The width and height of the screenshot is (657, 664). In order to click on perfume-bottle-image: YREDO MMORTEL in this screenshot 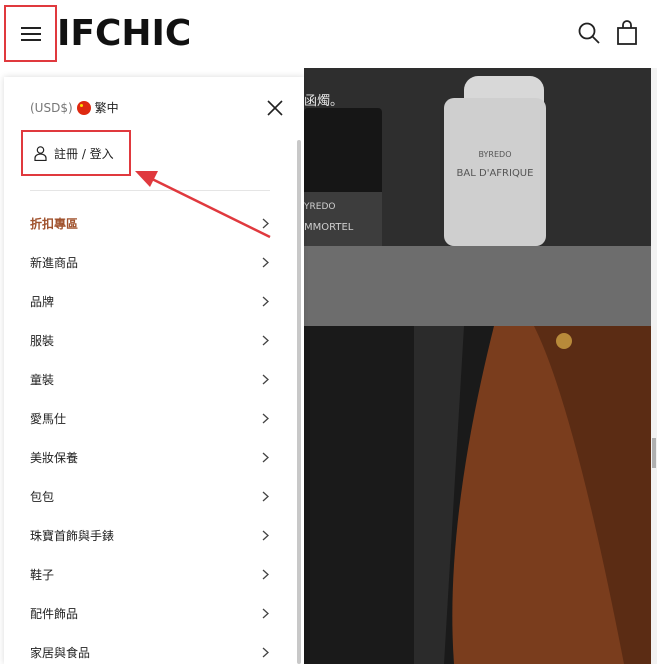, I will do `click(343, 177)`.